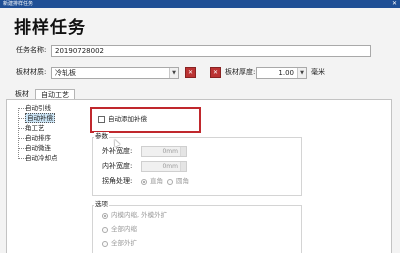  What do you see at coordinates (144, 182) in the screenshot?
I see `corner-right-angle-radio` at bounding box center [144, 182].